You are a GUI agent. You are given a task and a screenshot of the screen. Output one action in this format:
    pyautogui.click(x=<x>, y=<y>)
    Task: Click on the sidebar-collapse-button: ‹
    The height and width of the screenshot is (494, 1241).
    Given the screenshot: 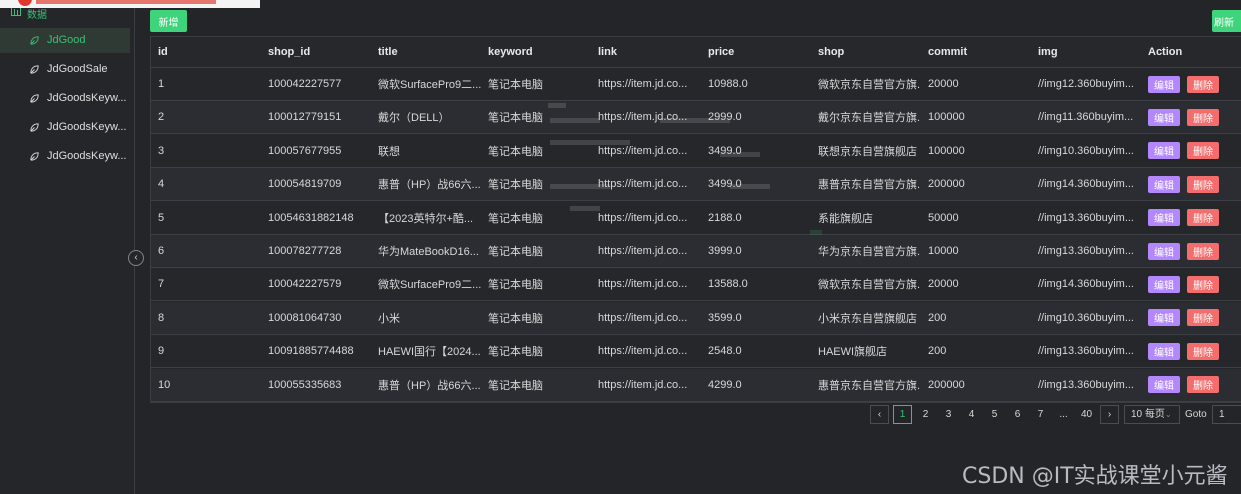 What is the action you would take?
    pyautogui.click(x=136, y=258)
    